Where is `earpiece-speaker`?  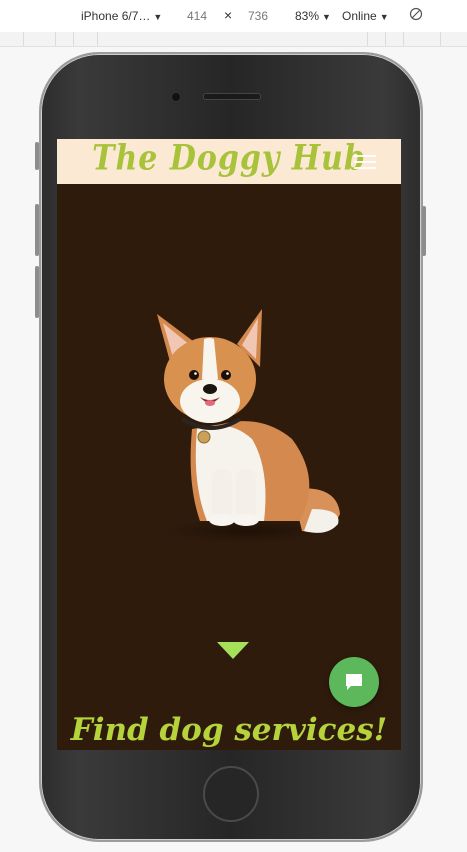 earpiece-speaker is located at coordinates (232, 96).